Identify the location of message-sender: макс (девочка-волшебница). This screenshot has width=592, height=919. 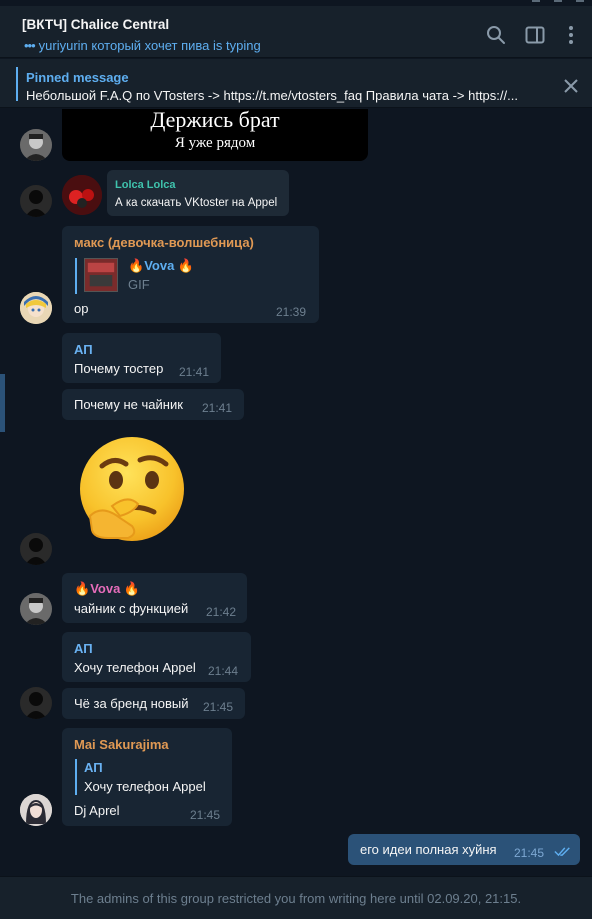
(164, 242).